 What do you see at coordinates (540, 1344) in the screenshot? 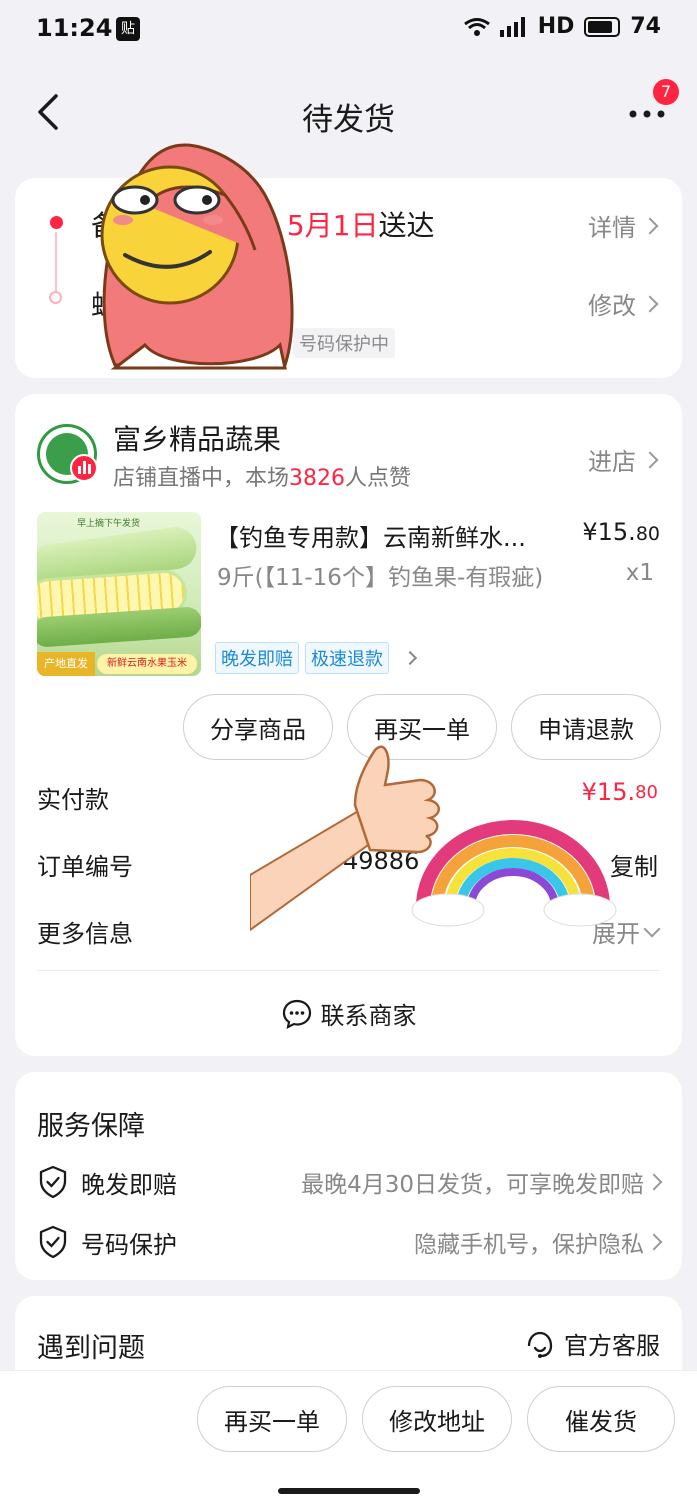
I see `headset-icon` at bounding box center [540, 1344].